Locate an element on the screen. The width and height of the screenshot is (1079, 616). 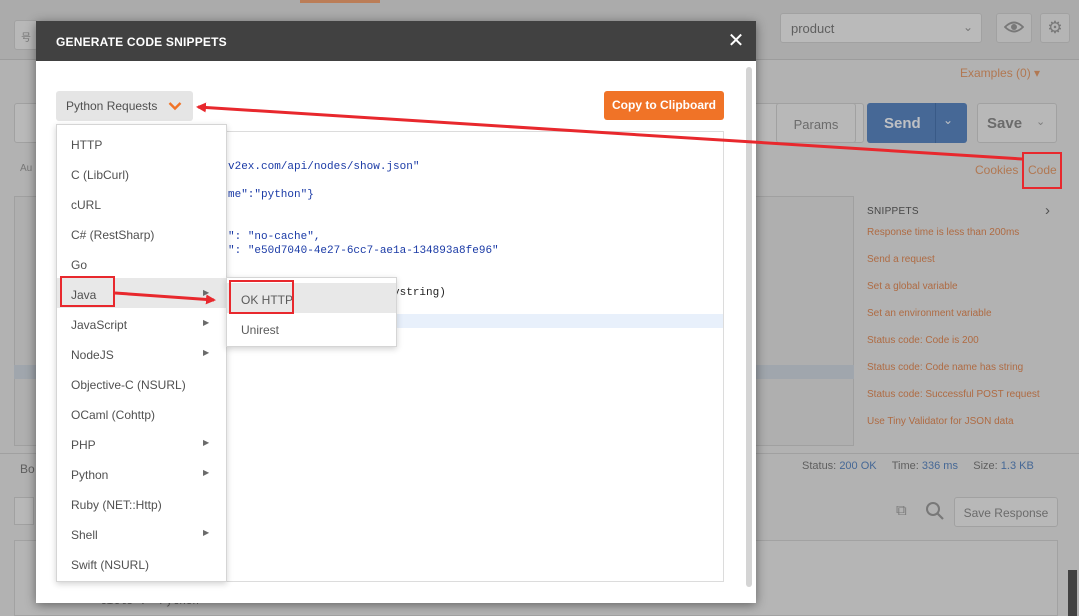
language-menu-item-python: Python ▶ is located at coordinates (141, 473).